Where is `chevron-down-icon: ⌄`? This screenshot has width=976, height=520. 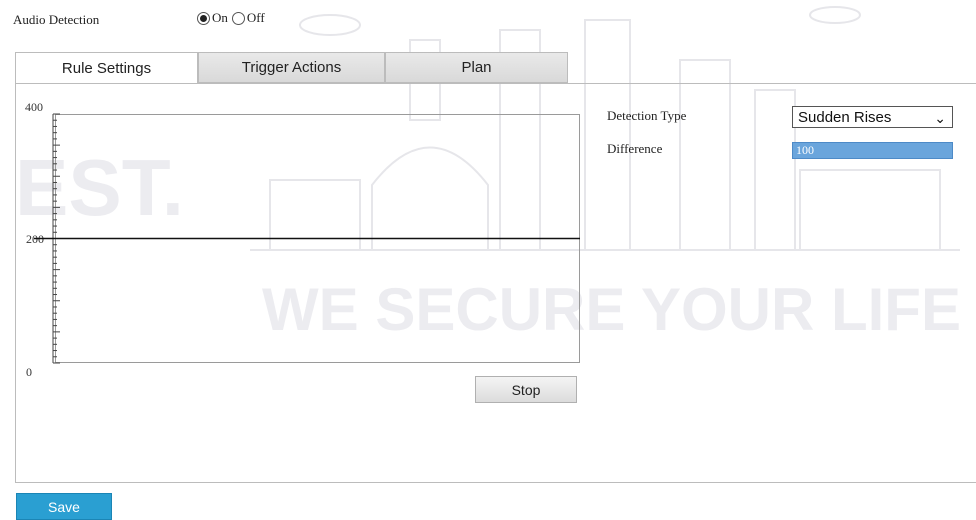
chevron-down-icon: ⌄ is located at coordinates (940, 118).